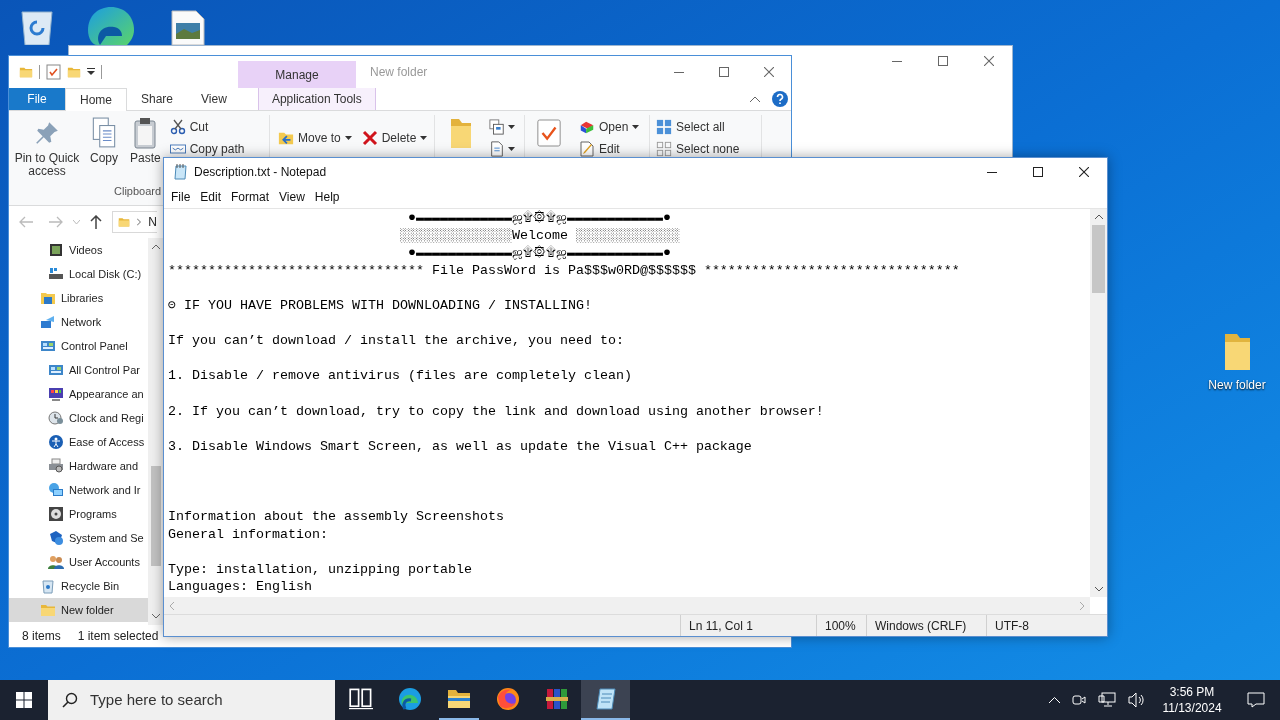 This screenshot has width=1280, height=720. I want to click on taskbar-button, so click(605, 700).